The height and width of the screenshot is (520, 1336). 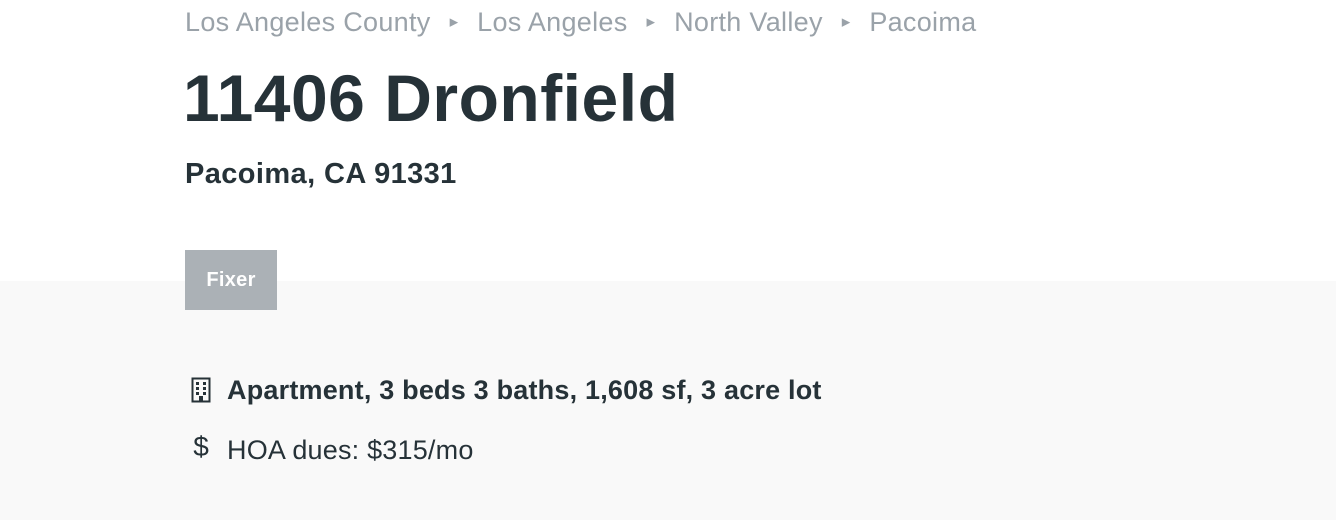 What do you see at coordinates (231, 280) in the screenshot?
I see `status-badge: Fixer` at bounding box center [231, 280].